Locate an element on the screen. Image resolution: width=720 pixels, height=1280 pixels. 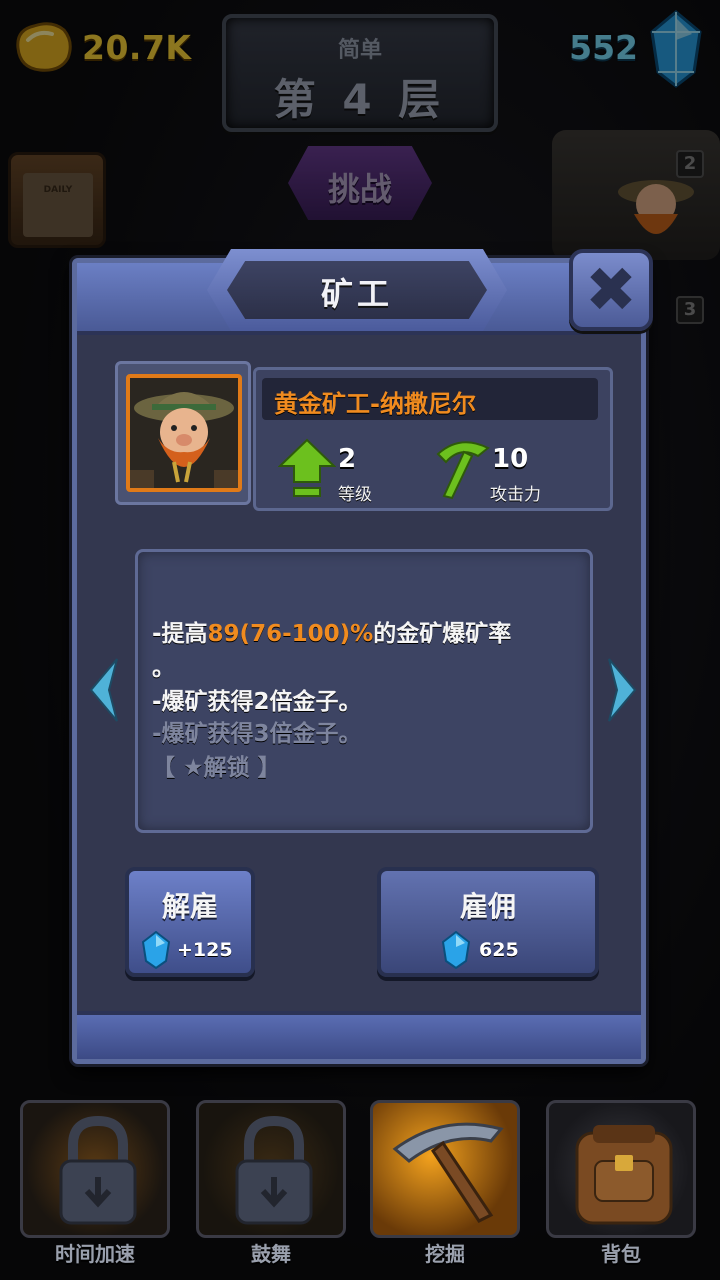
dock-inspire-button: 鼓舞 is located at coordinates (271, 1183).